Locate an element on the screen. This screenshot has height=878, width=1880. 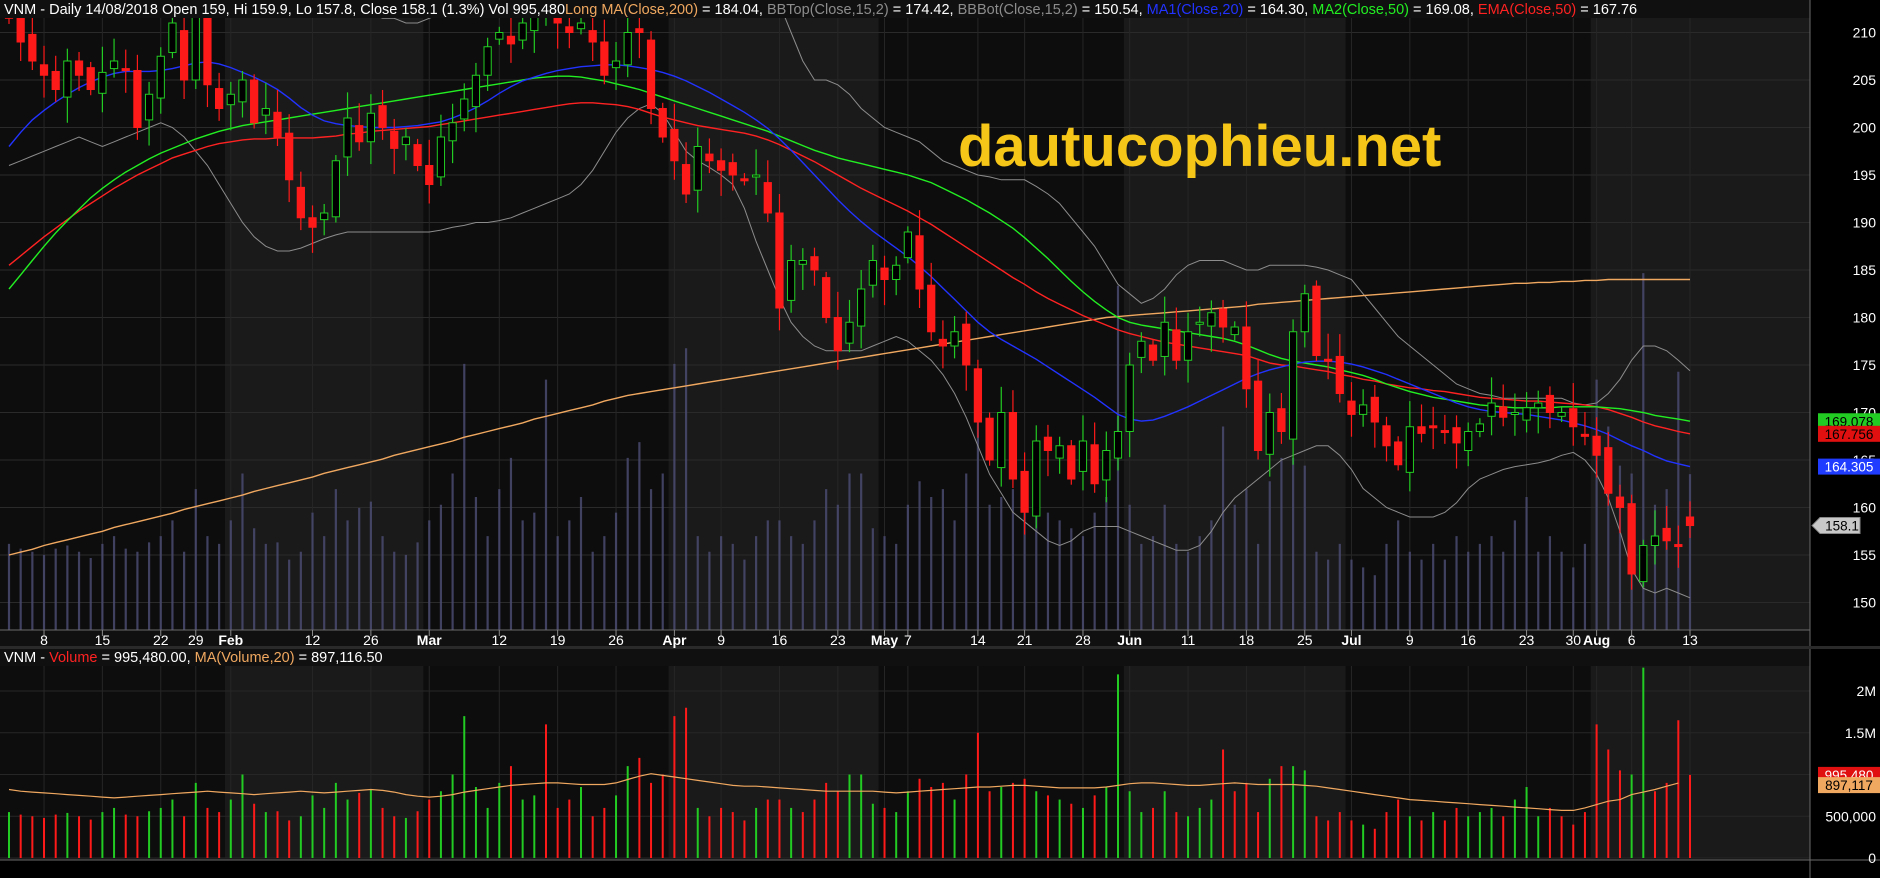
watermark: dautucophieu.net is located at coordinates (1199, 146).